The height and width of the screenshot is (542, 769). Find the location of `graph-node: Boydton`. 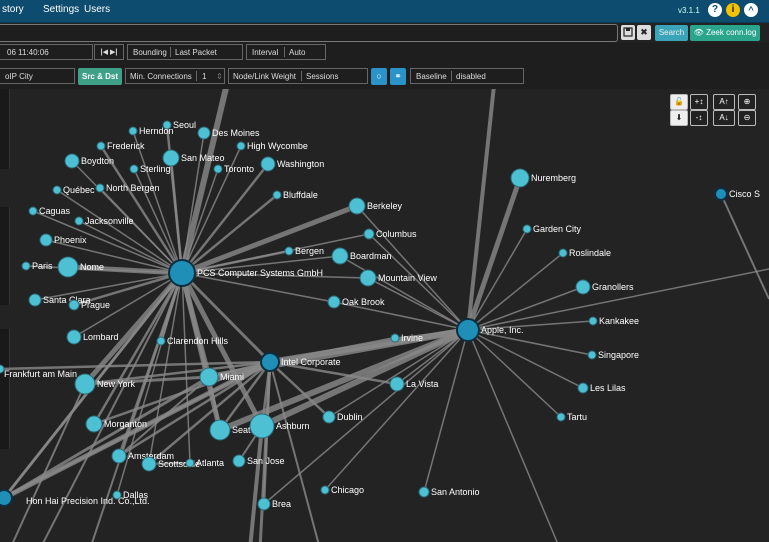

graph-node: Boydton is located at coordinates (89, 161).